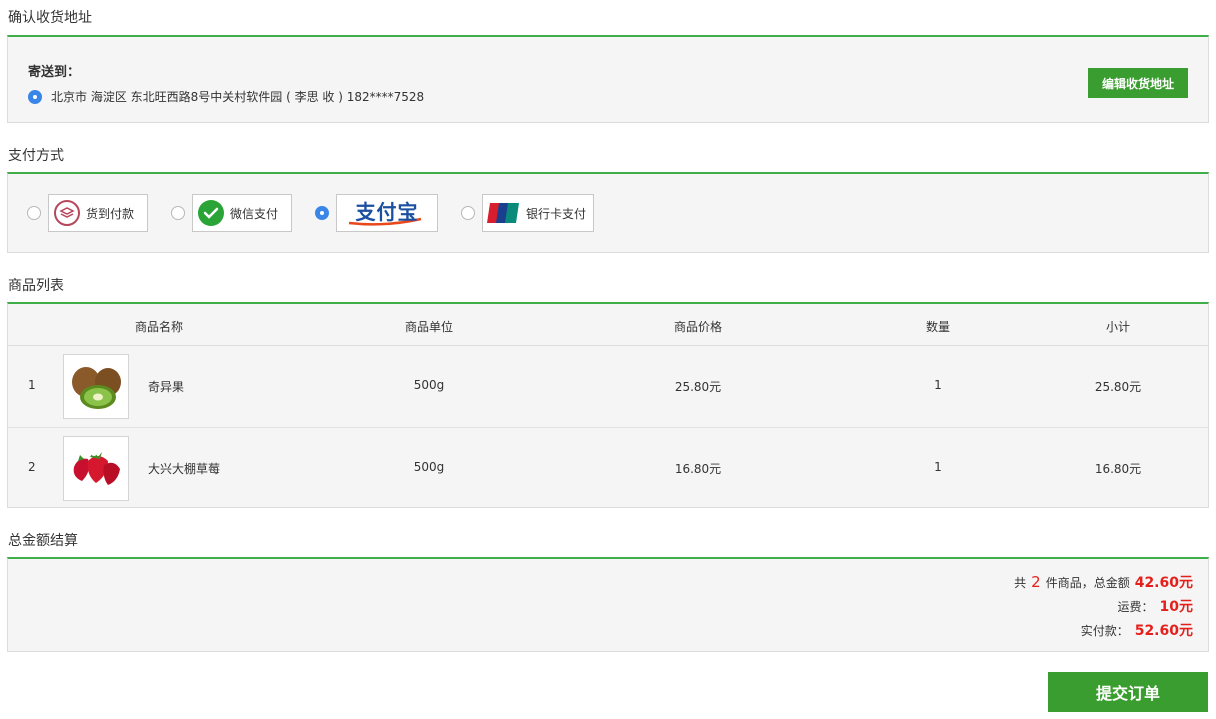  I want to click on column-header-qty: 数量, so click(938, 327).